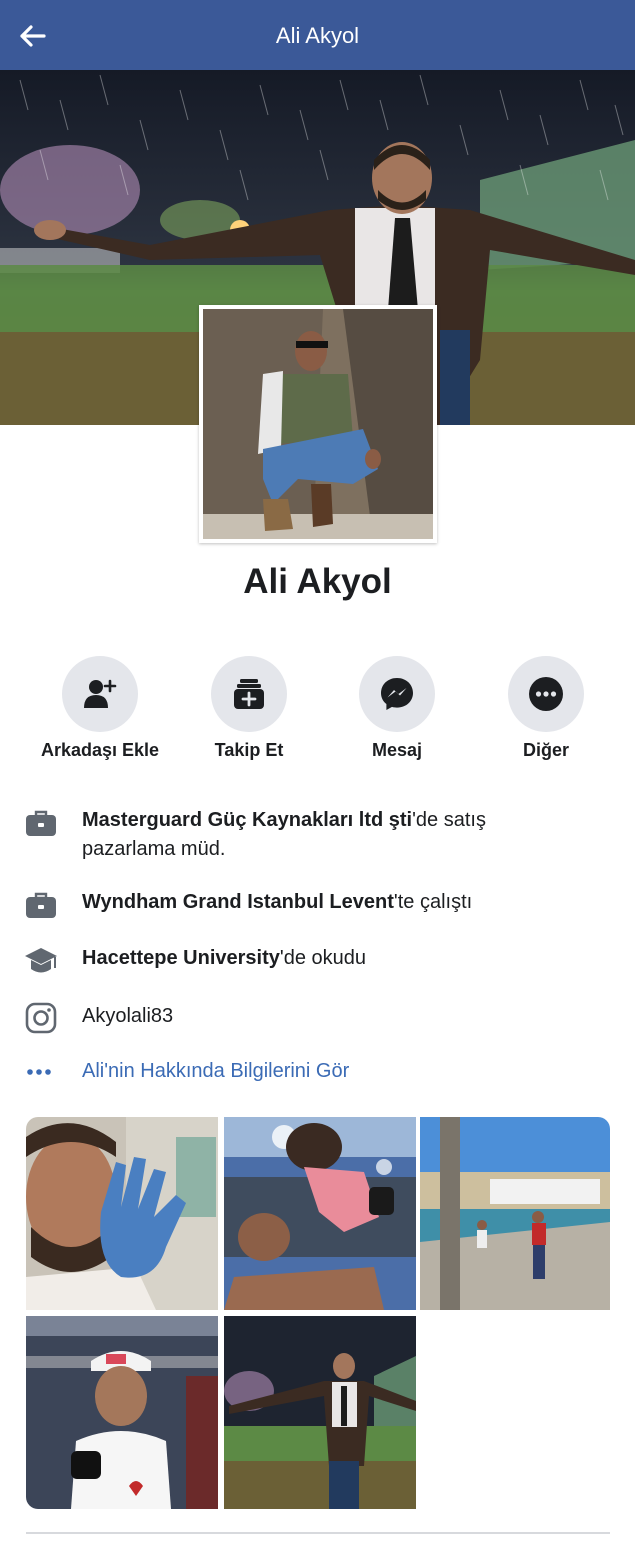  I want to click on more-button: Diğer, so click(546, 708).